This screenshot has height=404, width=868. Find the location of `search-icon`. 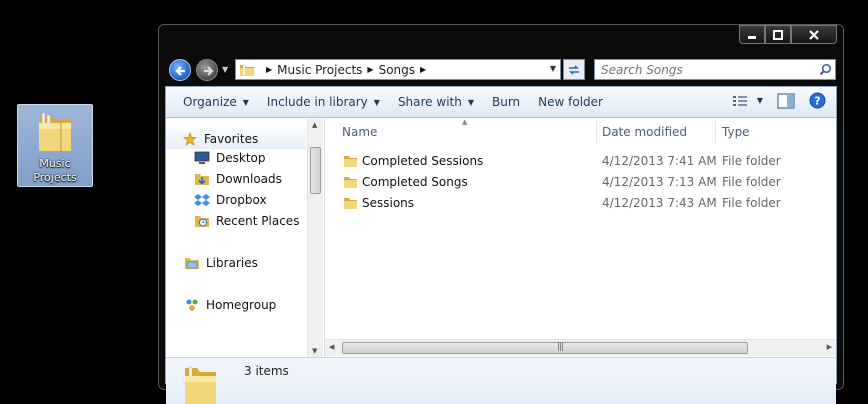

search-icon is located at coordinates (825, 69).